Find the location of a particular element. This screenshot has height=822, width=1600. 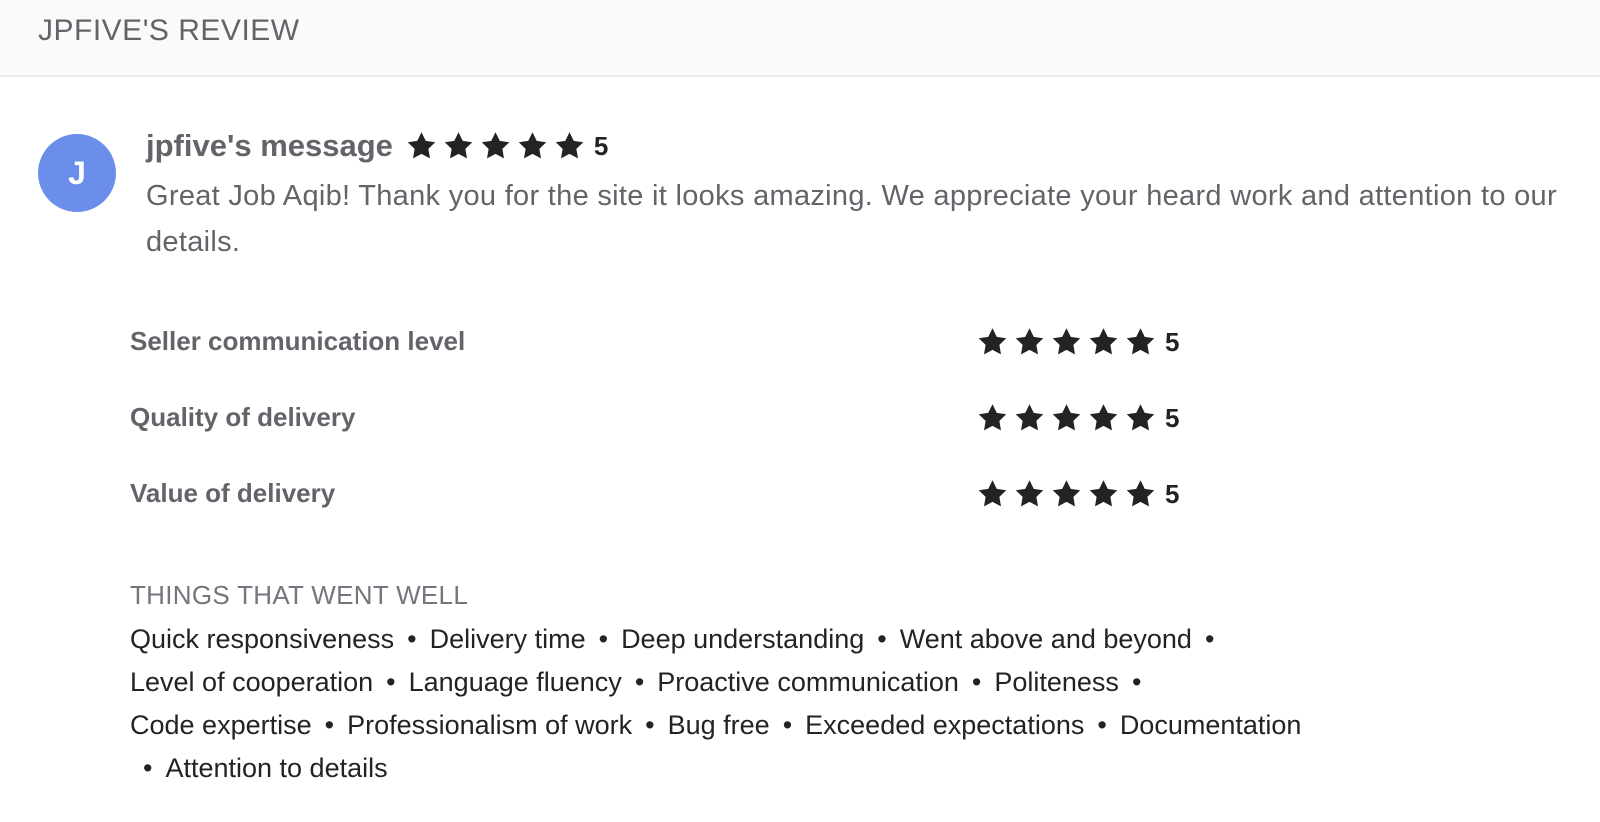

rating-label: Value of delivery is located at coordinates (233, 493).